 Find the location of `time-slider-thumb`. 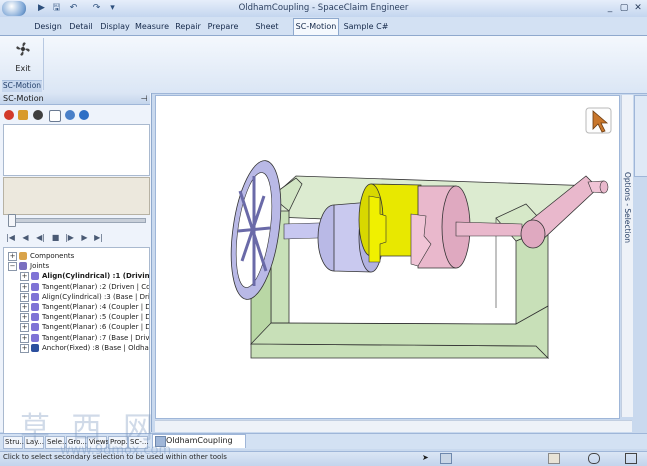

time-slider-thumb is located at coordinates (12, 220).